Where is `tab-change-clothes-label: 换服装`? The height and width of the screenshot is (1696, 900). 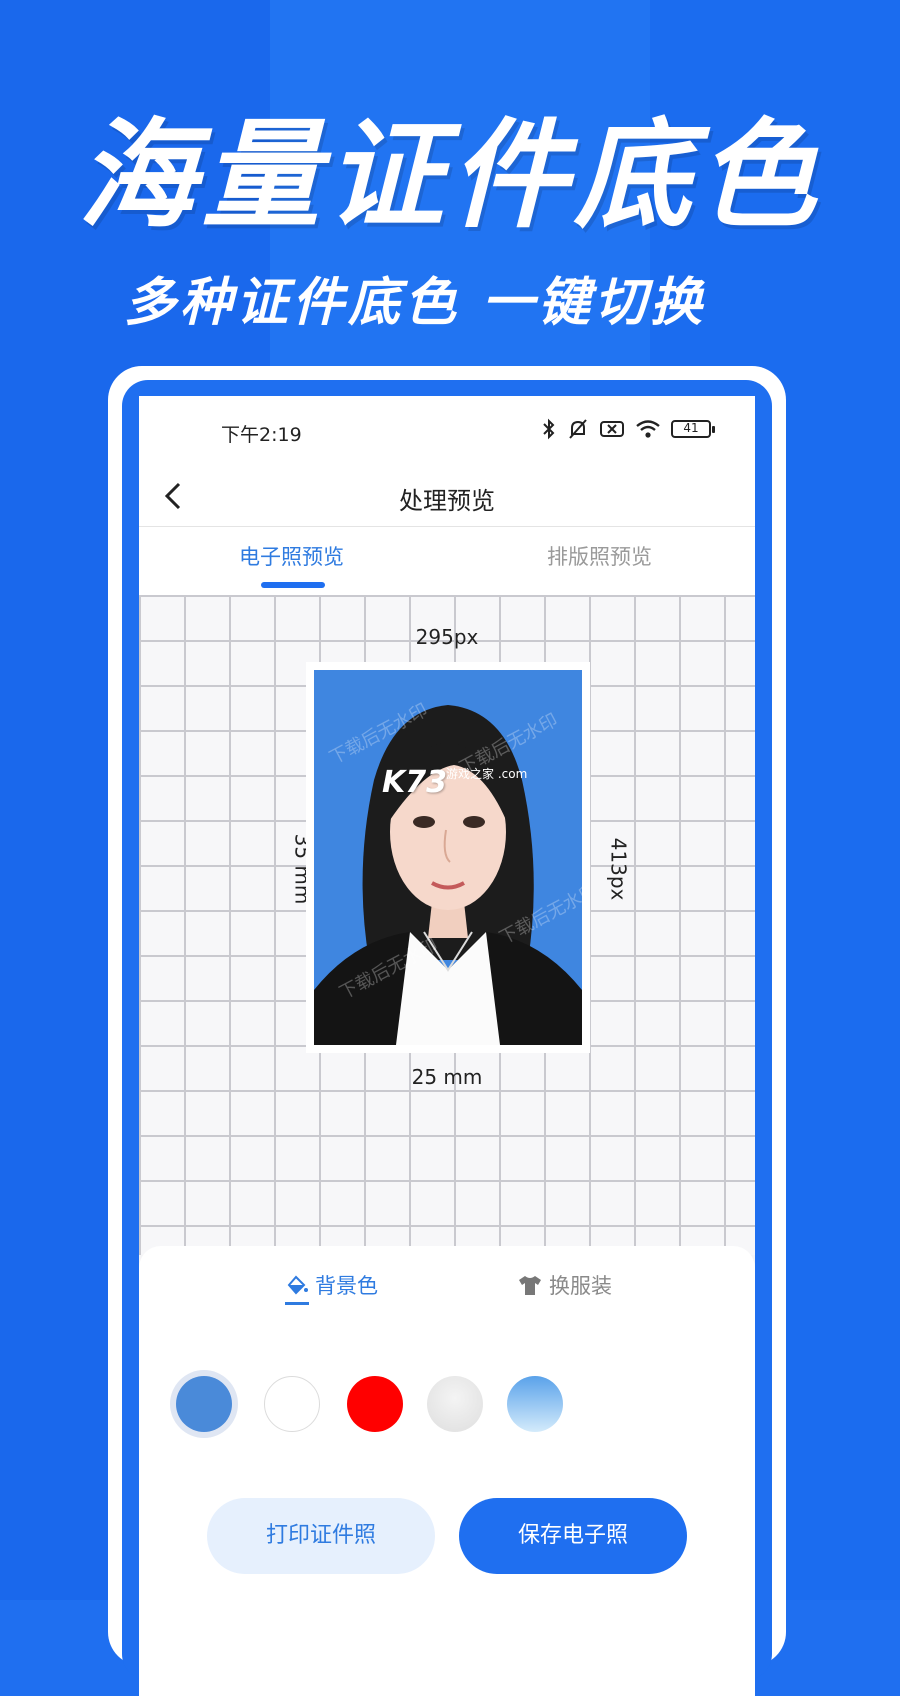
tab-change-clothes-label: 换服装 is located at coordinates (580, 1286).